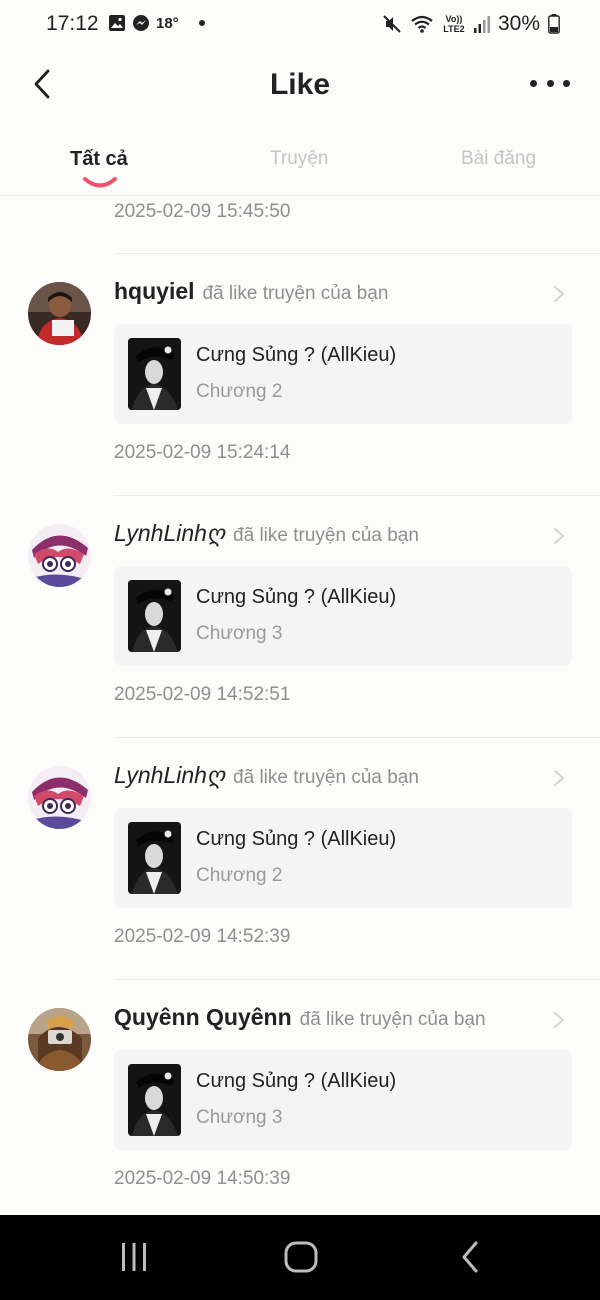 This screenshot has height=1300, width=600. I want to click on notification-dot-icon, so click(201, 23).